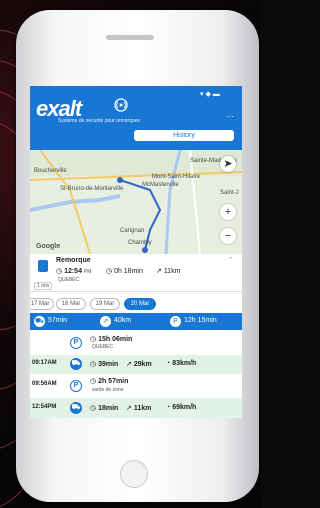 The height and width of the screenshot is (508, 320). I want to click on map-label: Mont-Saint-Hilaire, so click(176, 177).